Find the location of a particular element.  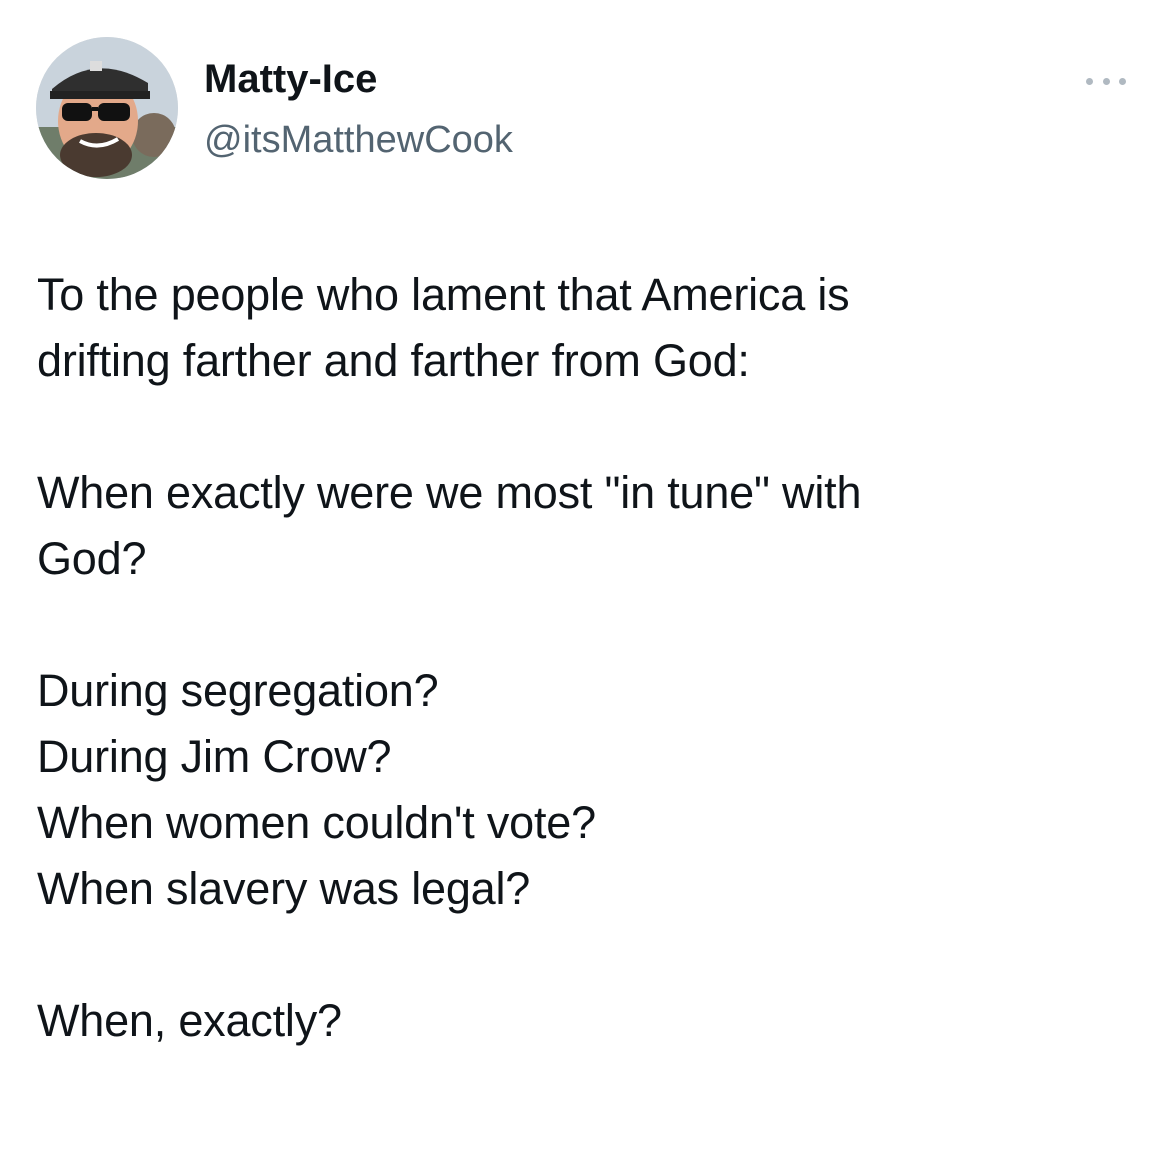

display-name: Matty-Ice is located at coordinates (358, 79).